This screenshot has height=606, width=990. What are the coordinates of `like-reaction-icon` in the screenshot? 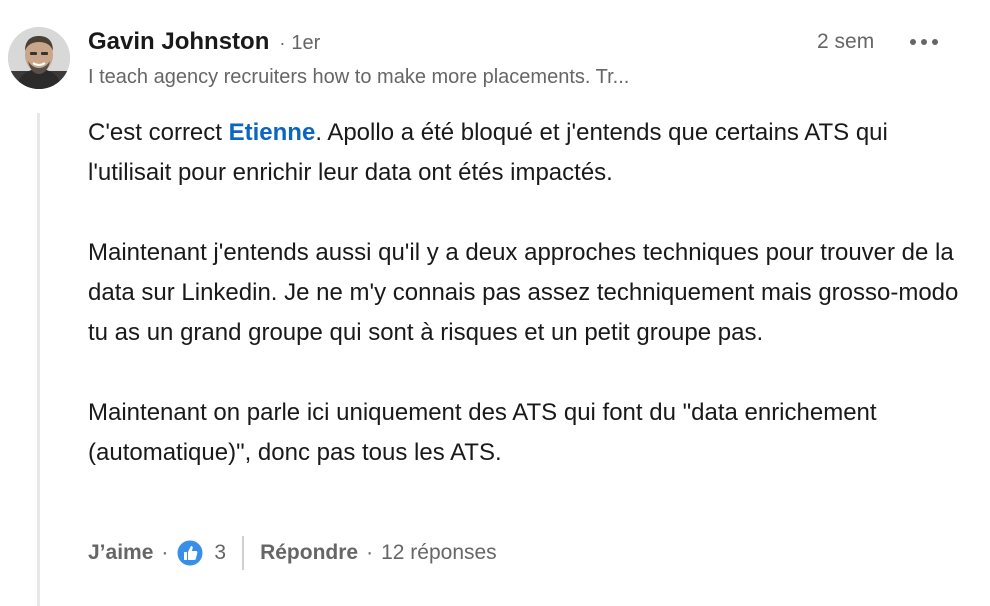 It's located at (190, 553).